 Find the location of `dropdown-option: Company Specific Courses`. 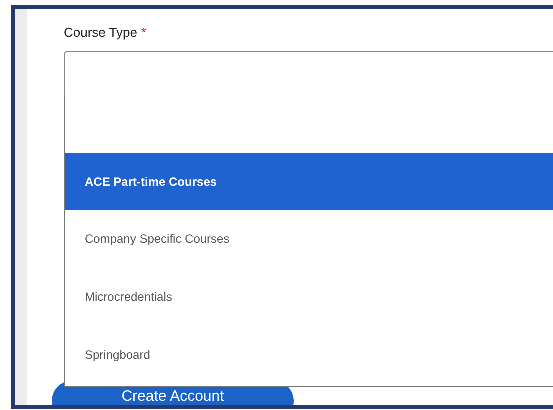

dropdown-option: Company Specific Courses is located at coordinates (309, 239).